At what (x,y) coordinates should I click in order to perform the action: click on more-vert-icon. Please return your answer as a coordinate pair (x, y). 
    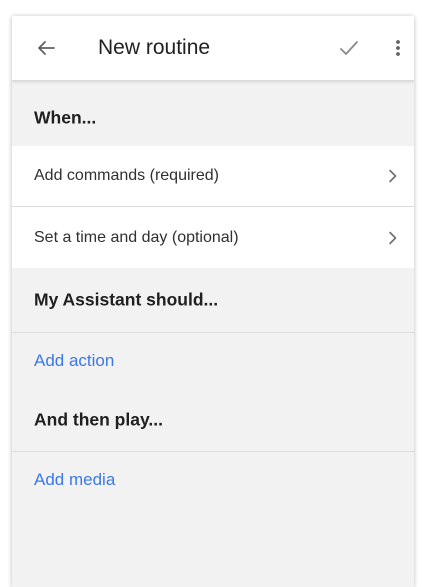
    Looking at the image, I should click on (398, 48).